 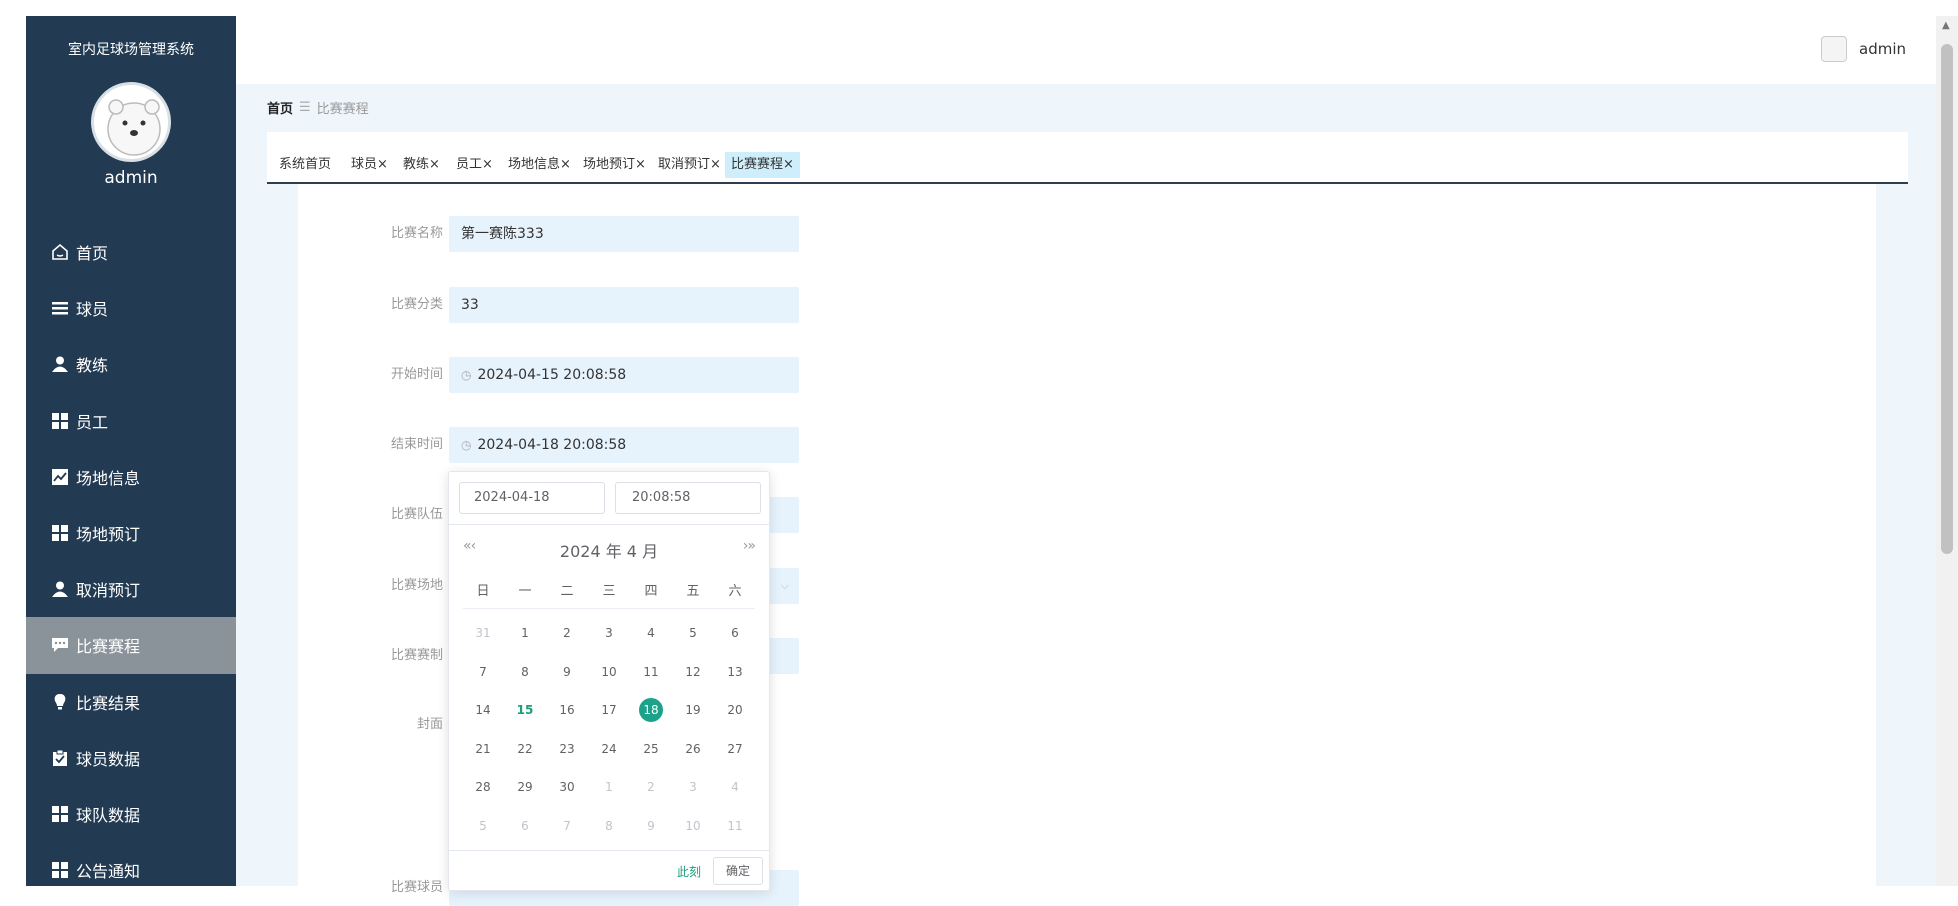 I want to click on sidebar-item-2: 教练, so click(x=131, y=364).